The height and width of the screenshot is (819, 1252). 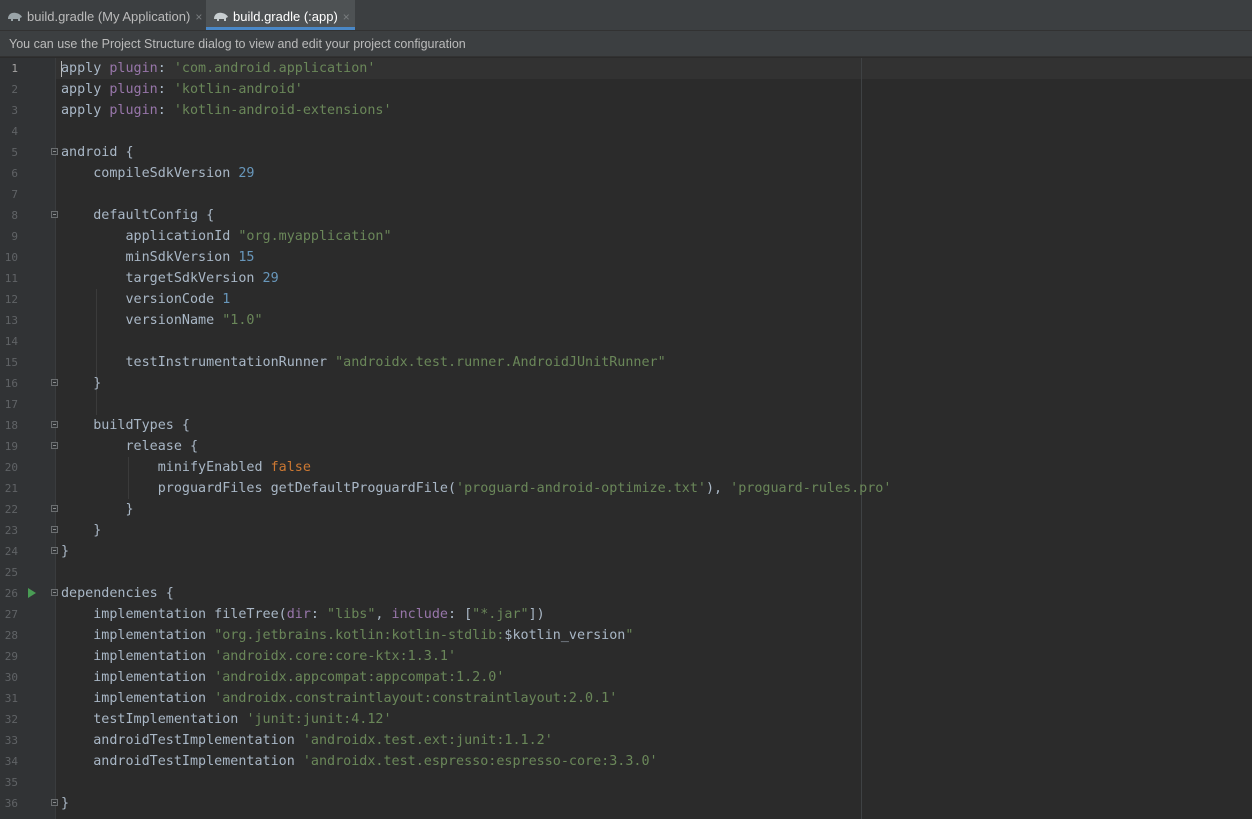 I want to click on code-line: 16 }, so click(x=626, y=383).